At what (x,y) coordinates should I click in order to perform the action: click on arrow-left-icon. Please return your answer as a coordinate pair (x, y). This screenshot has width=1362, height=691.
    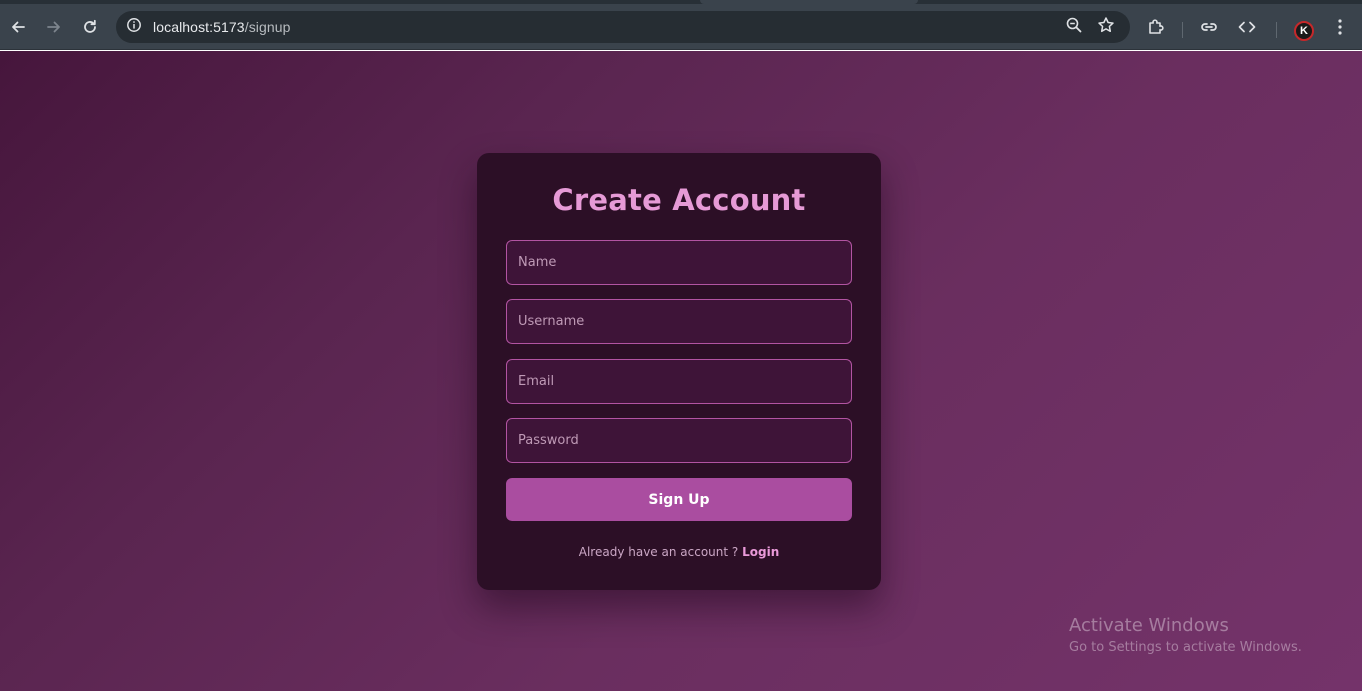
    Looking at the image, I should click on (18, 27).